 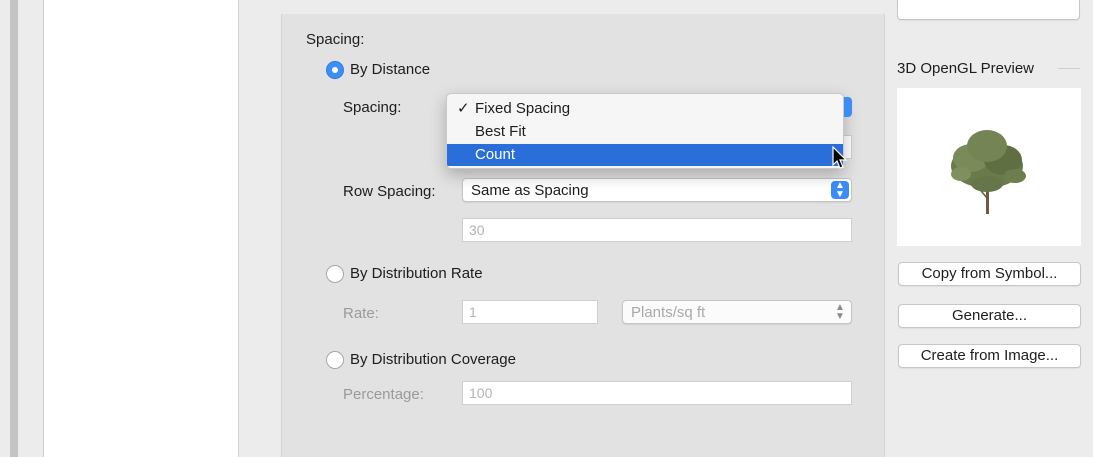 I want to click on mouse-cursor-icon, so click(x=840, y=157).